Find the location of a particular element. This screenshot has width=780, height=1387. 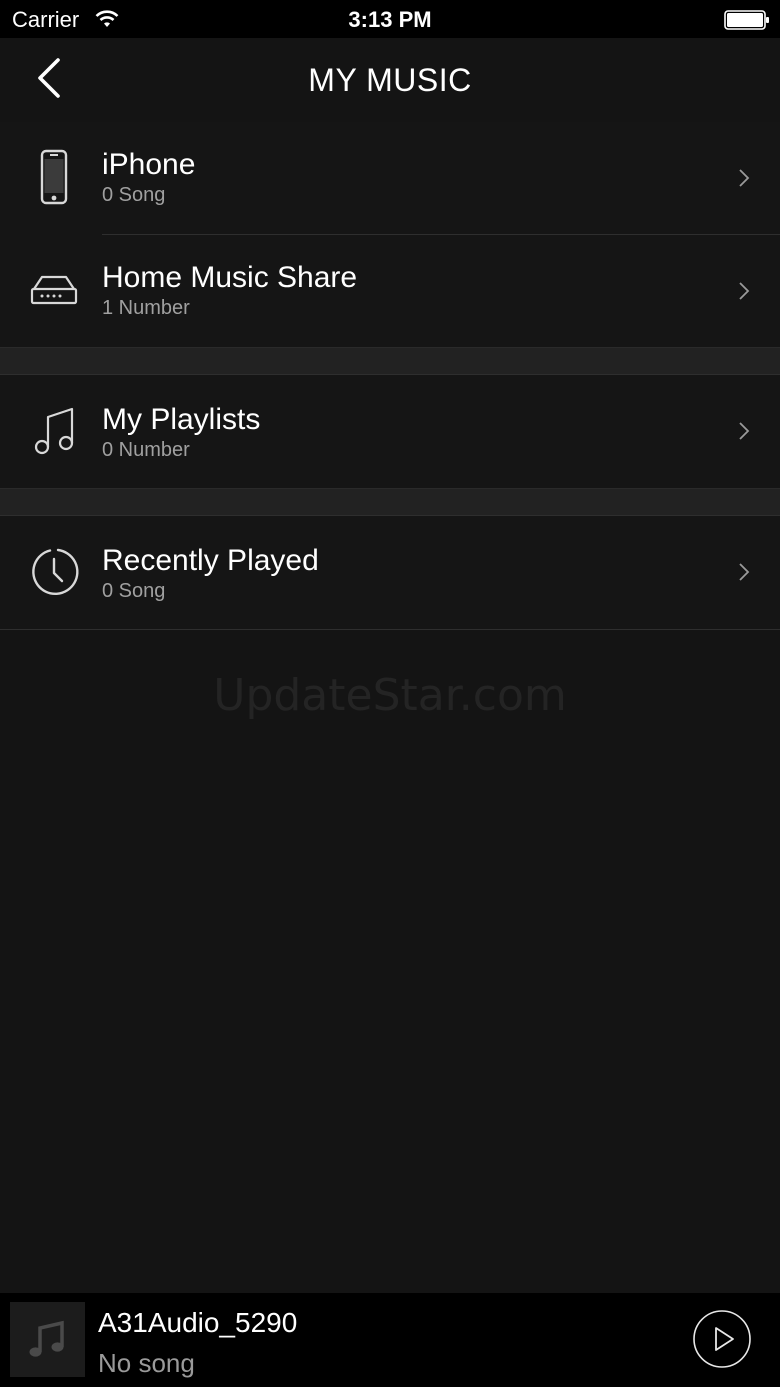

phone-icon is located at coordinates (54, 177).